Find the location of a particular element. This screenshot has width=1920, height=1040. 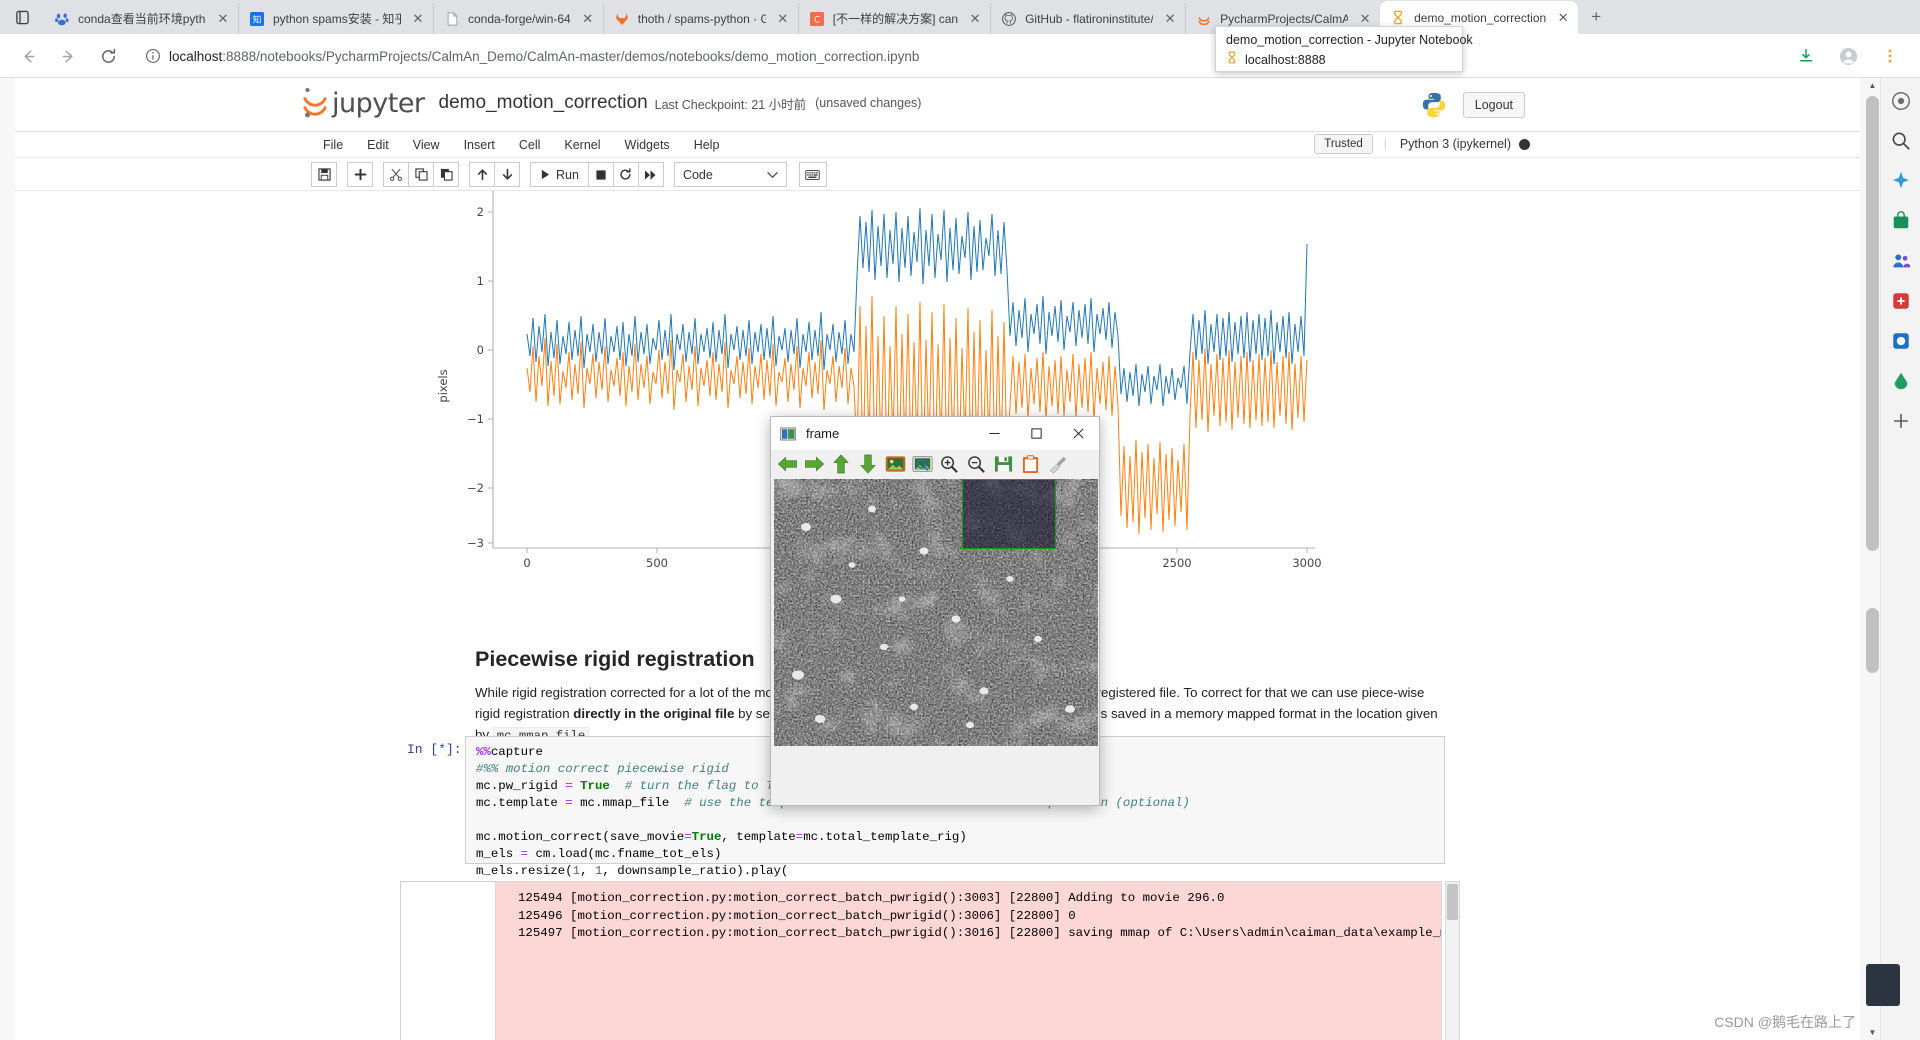

menu-insert: Insert is located at coordinates (479, 145).